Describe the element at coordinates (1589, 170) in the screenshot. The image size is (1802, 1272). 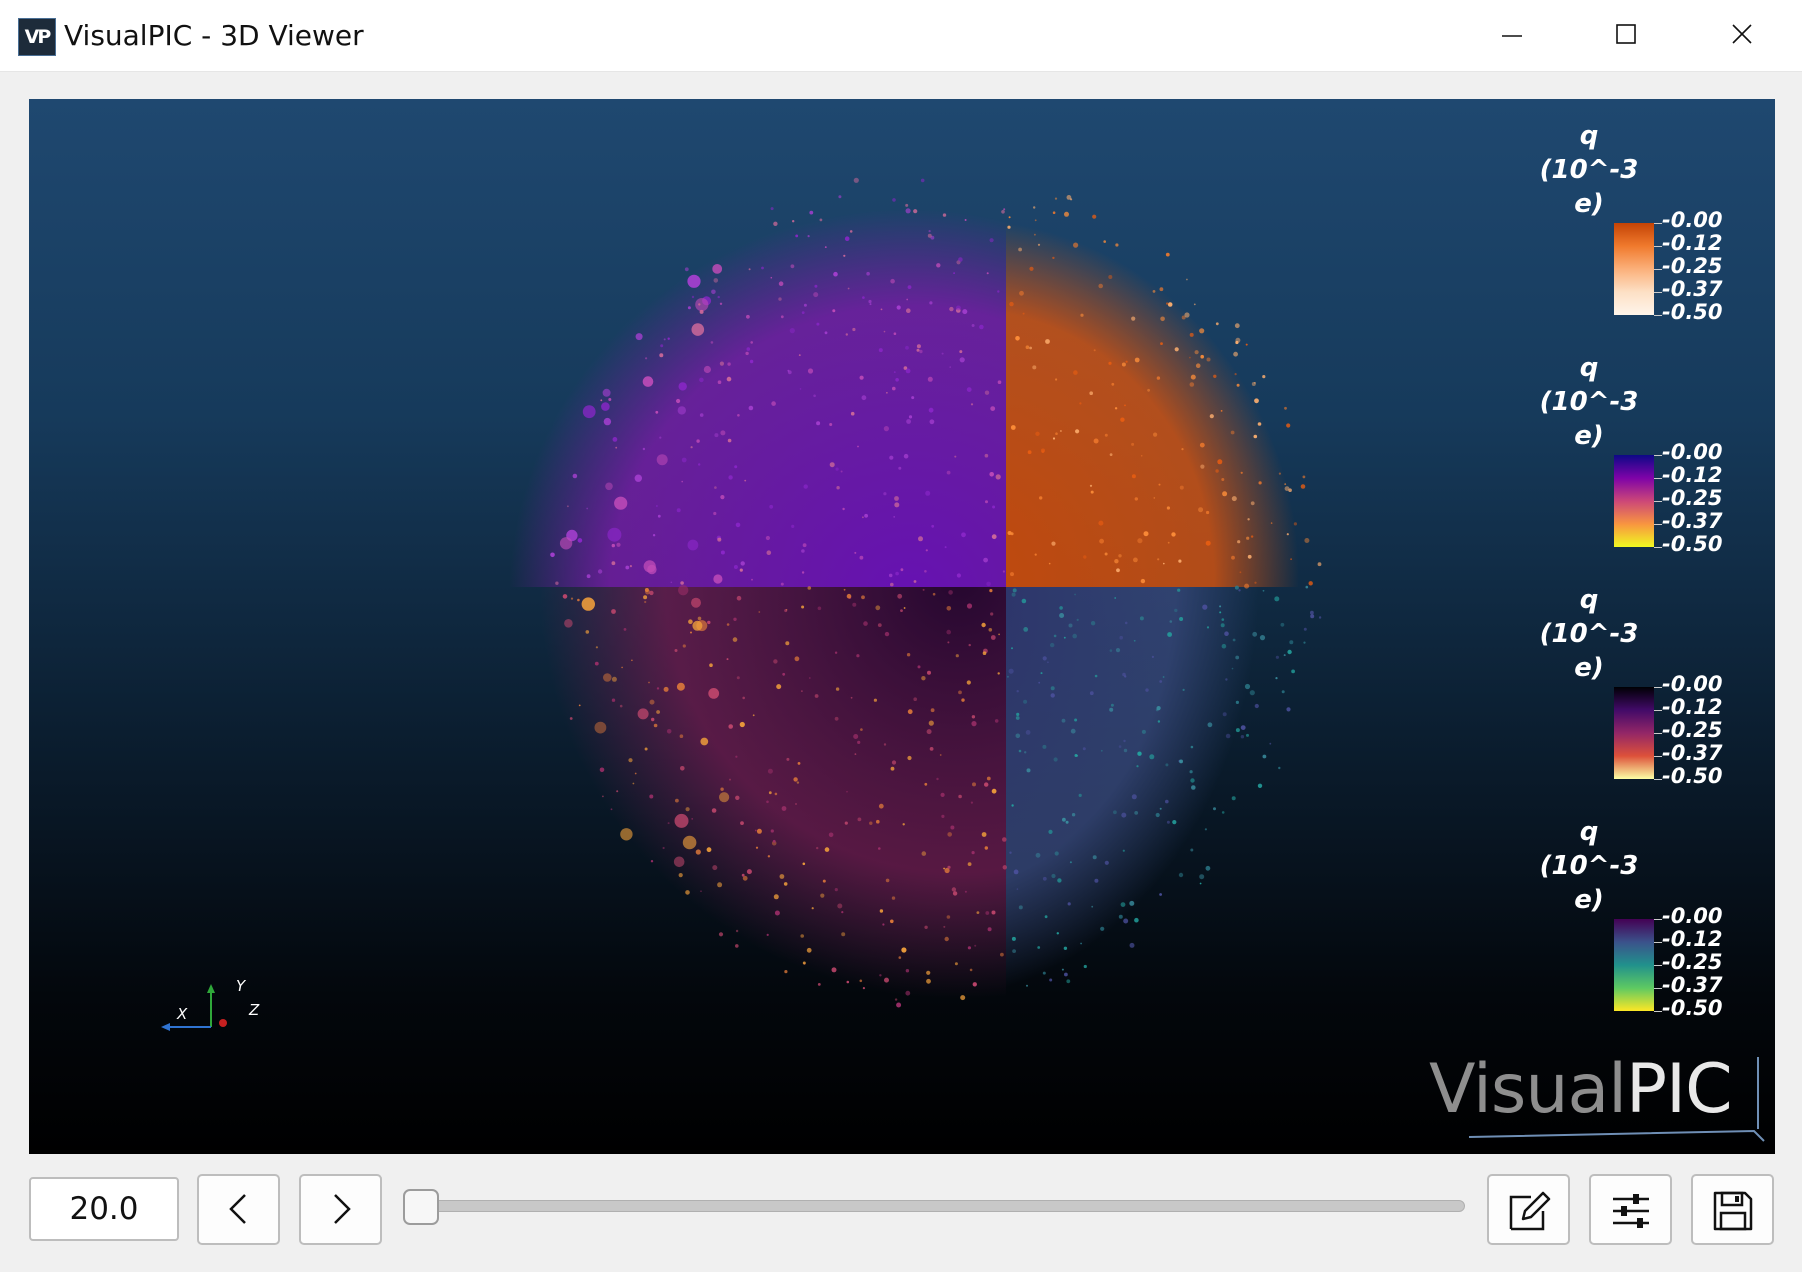
I see `legend-title: q (10^-3 e)` at that location.